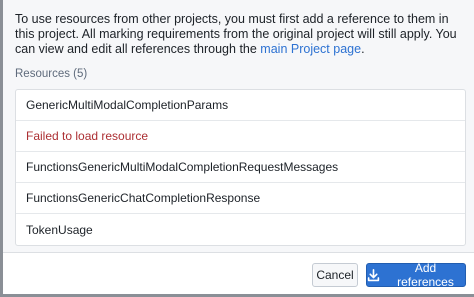  I want to click on resources-count-label: Resources (5), so click(51, 74).